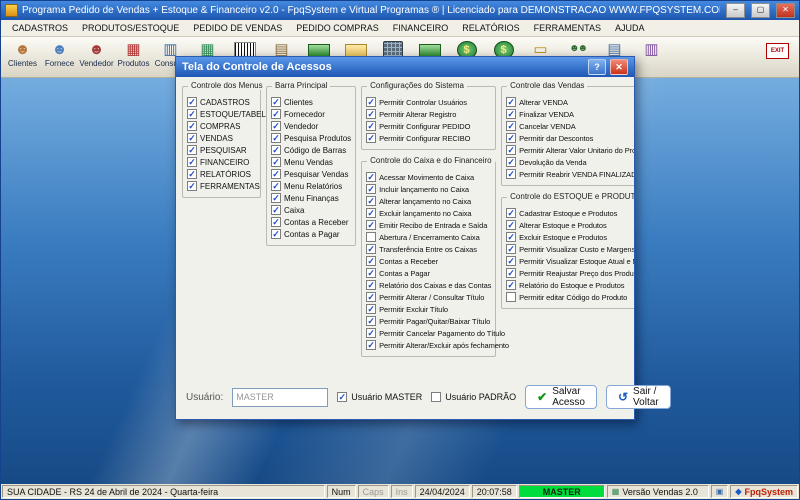 This screenshot has width=800, height=500. I want to click on checkbox-label: Permitir Cancelar Pagamento do Título, so click(442, 333).